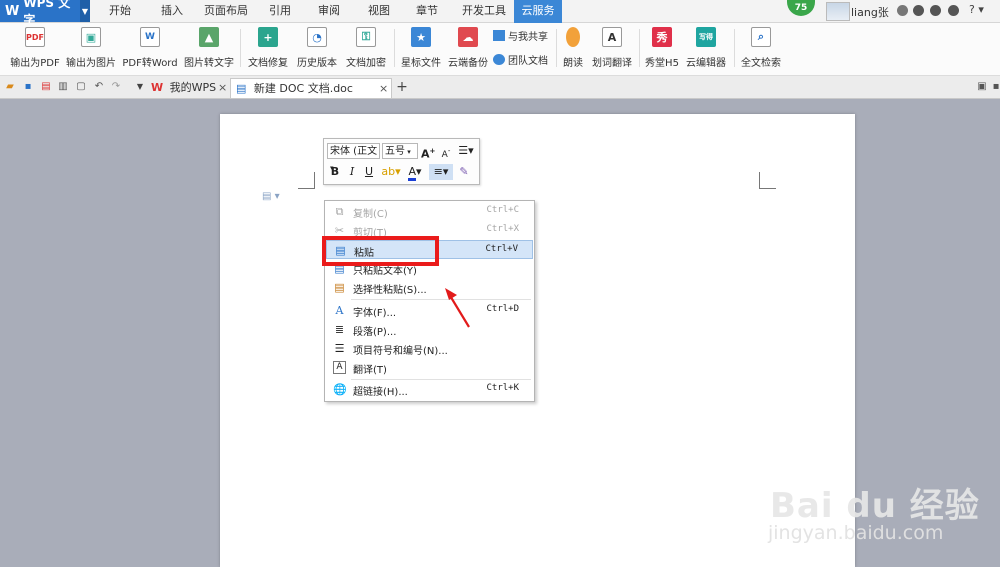 The width and height of the screenshot is (1000, 567). What do you see at coordinates (457, 308) in the screenshot?
I see `annotation-arrow-icon` at bounding box center [457, 308].